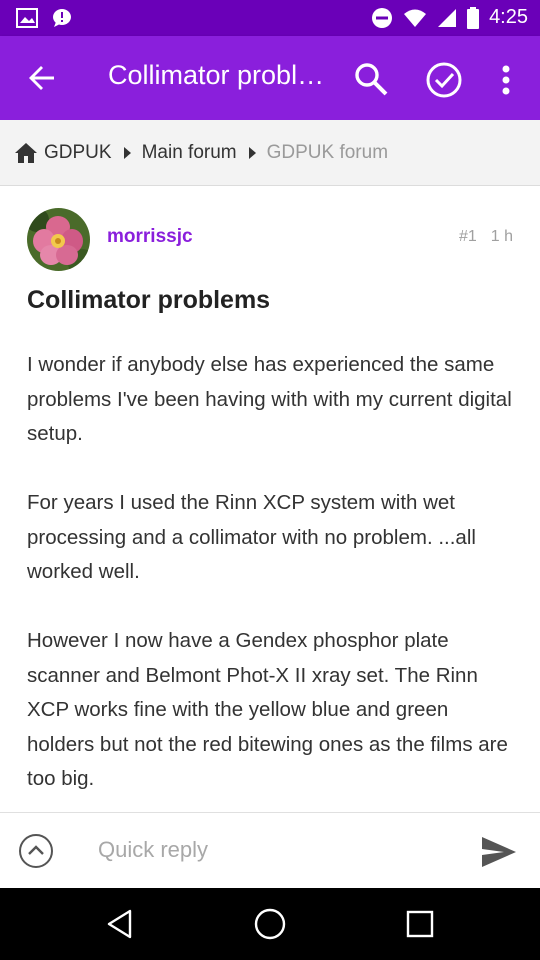  Describe the element at coordinates (473, 17) in the screenshot. I see `battery-icon` at that location.